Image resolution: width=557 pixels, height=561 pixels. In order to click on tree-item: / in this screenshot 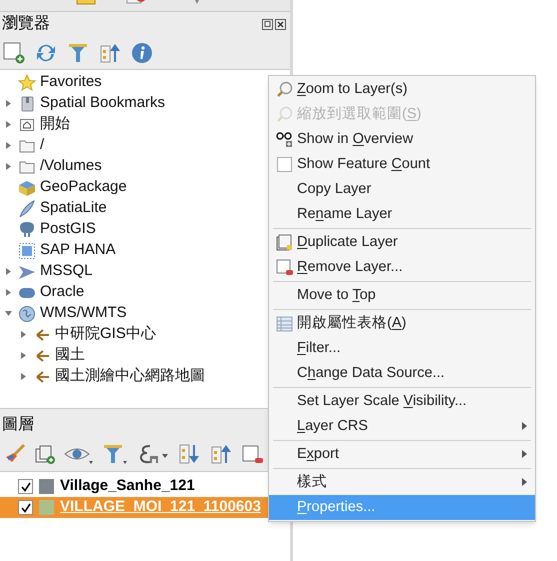, I will do `click(42, 145)`.